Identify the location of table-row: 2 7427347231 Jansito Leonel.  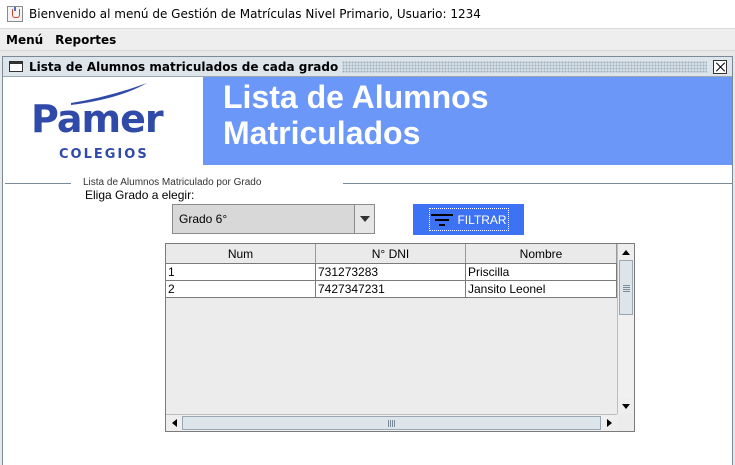
(391, 289).